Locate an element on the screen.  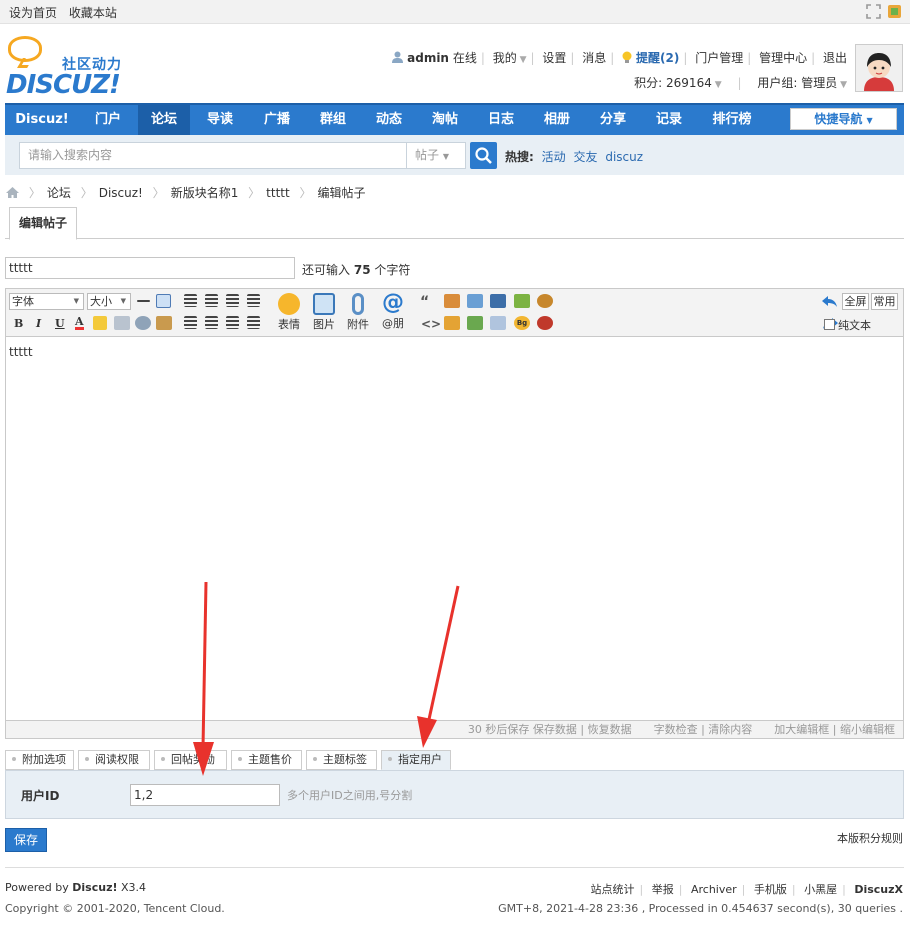
reminder-link: 提醒(2) is located at coordinates (657, 58).